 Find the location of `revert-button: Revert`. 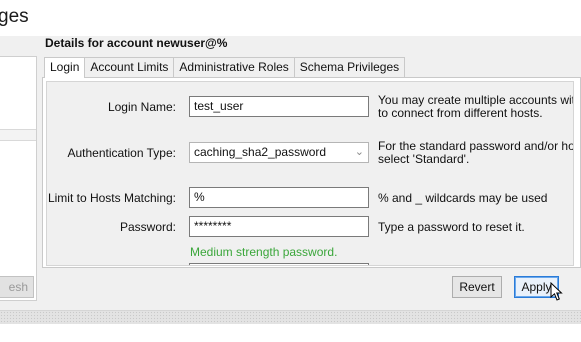

revert-button: Revert is located at coordinates (477, 287).